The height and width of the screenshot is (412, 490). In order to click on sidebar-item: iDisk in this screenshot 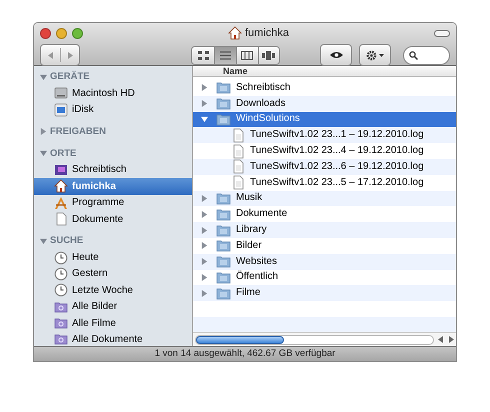, I will do `click(113, 109)`.